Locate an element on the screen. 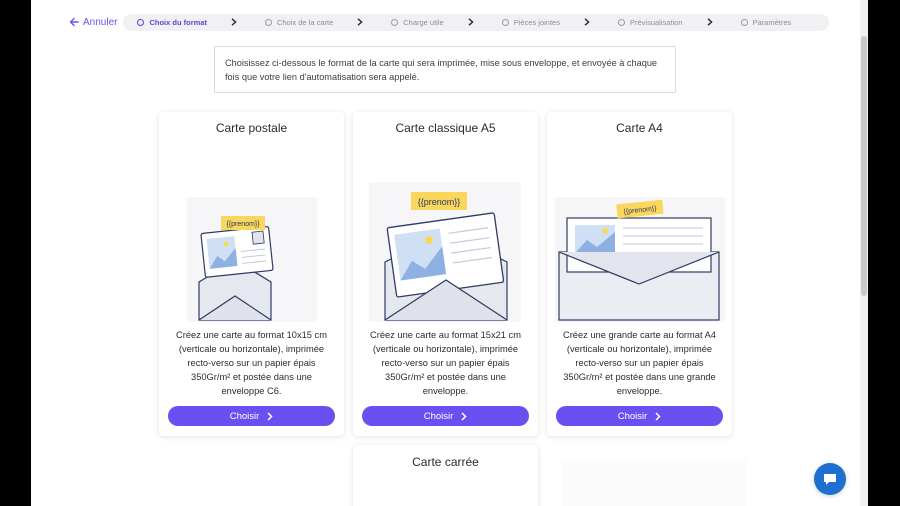 The width and height of the screenshot is (900, 506). a5-envelope-illustration: {{prenom}} is located at coordinates (445, 252).